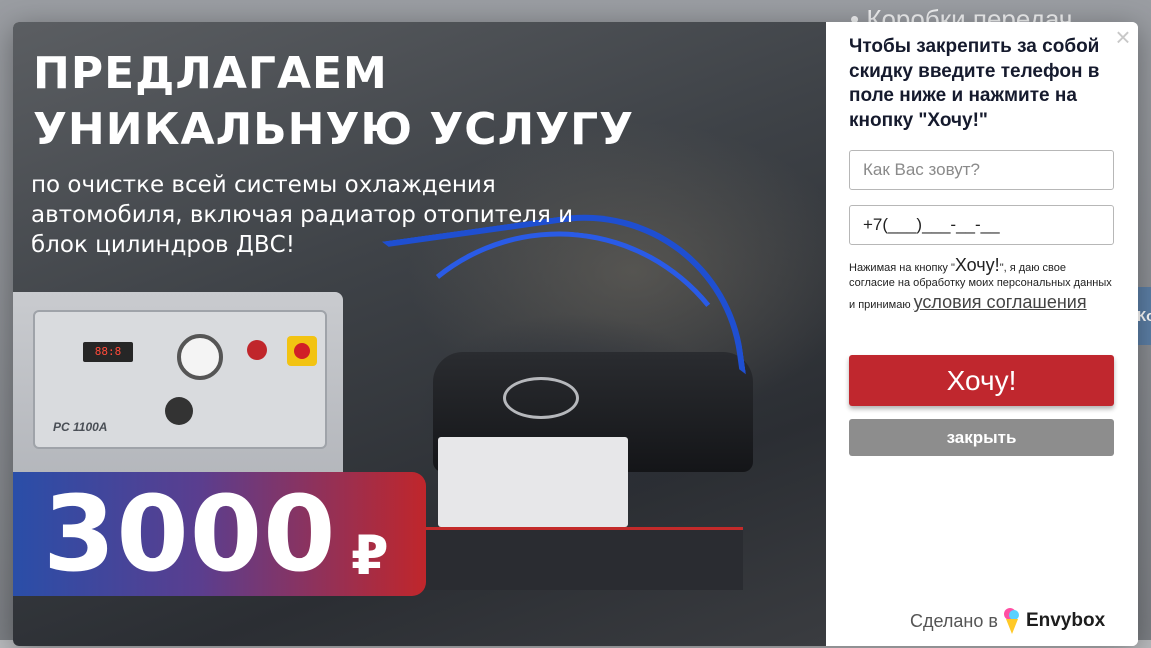 This screenshot has height=648, width=1151. I want to click on car-bumper-graphic, so click(578, 558).